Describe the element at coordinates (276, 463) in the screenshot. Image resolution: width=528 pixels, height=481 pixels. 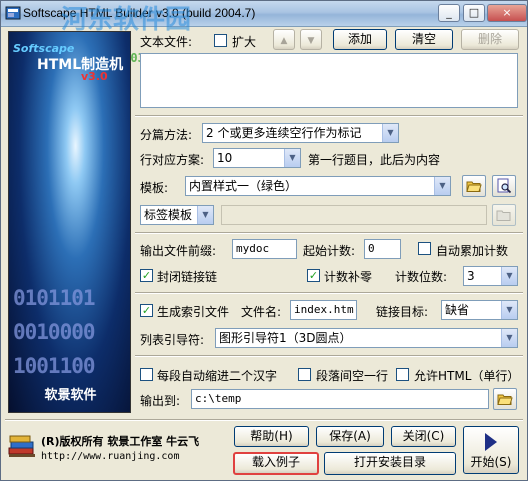
I see `load-example-button: 载入例子` at that location.